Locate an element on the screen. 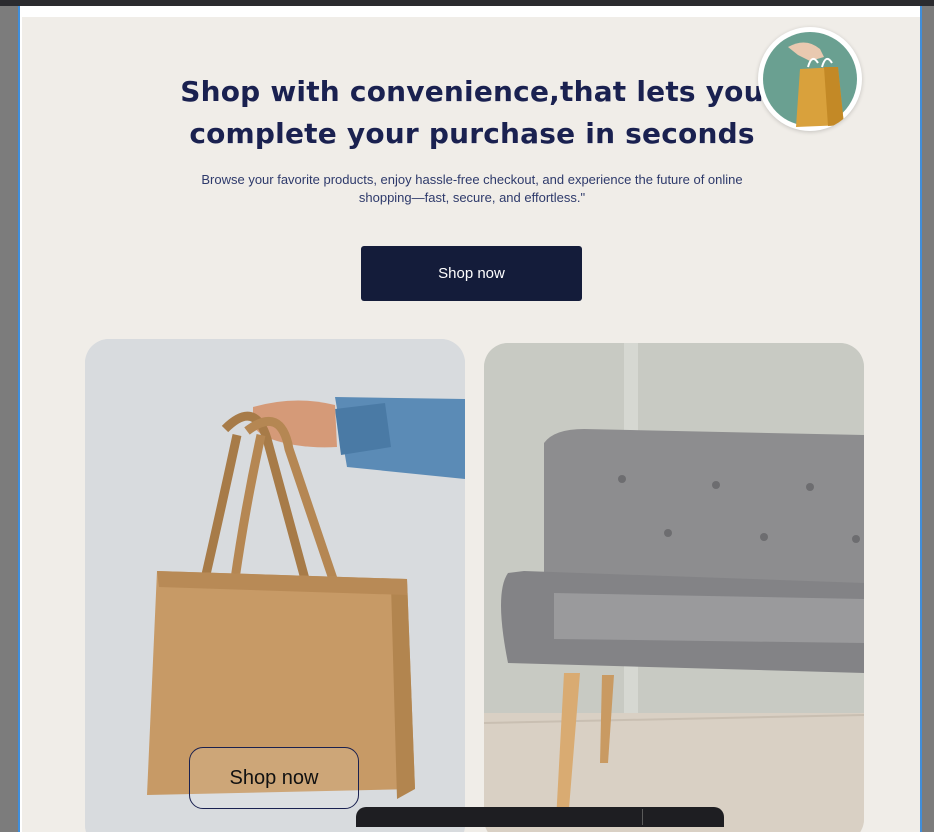 The width and height of the screenshot is (934, 832). shopping-bag-avatar is located at coordinates (810, 79).